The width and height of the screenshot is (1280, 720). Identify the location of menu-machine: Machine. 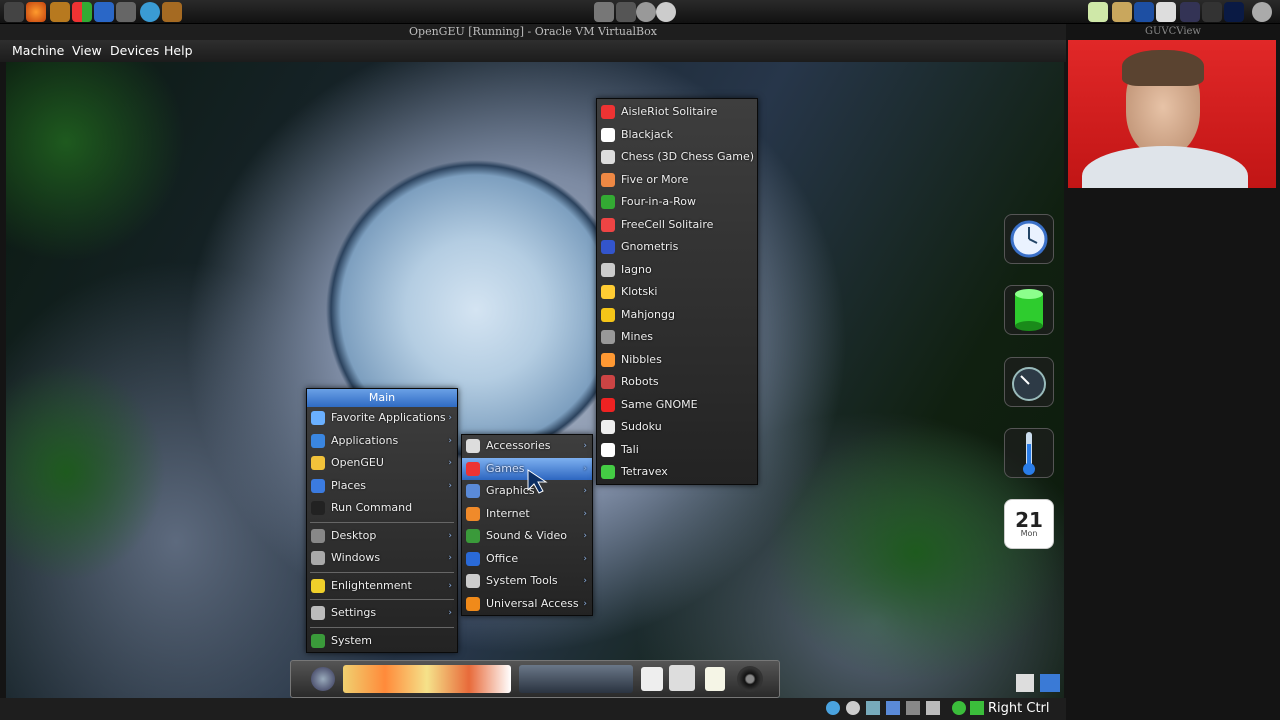
(38, 51).